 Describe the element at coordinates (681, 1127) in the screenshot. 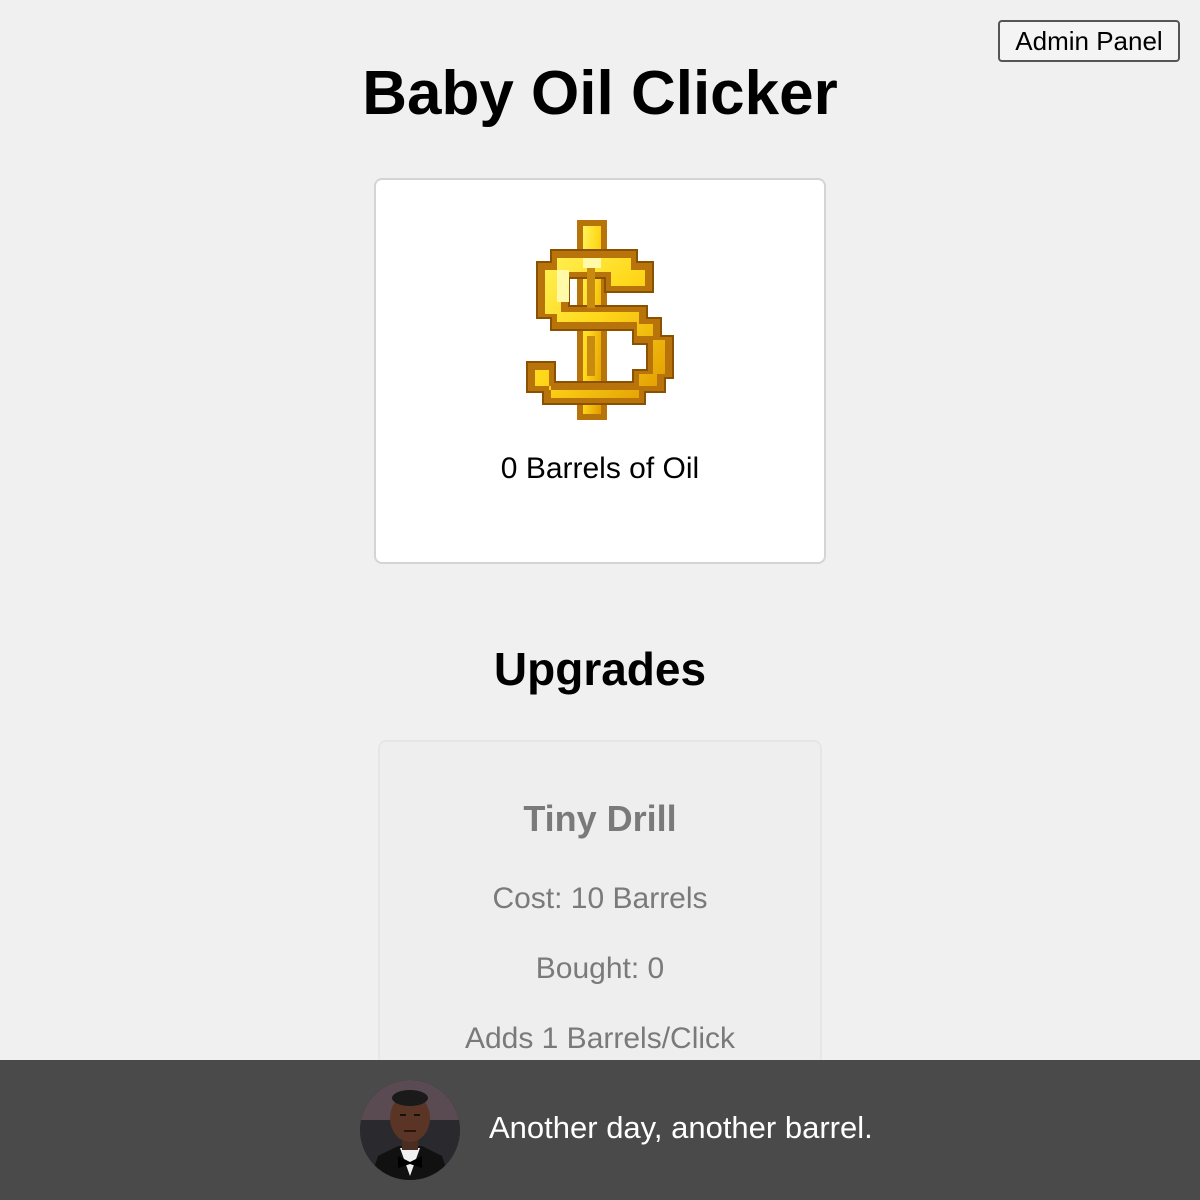

I see `toast-message: Another day, another barrel.` at that location.